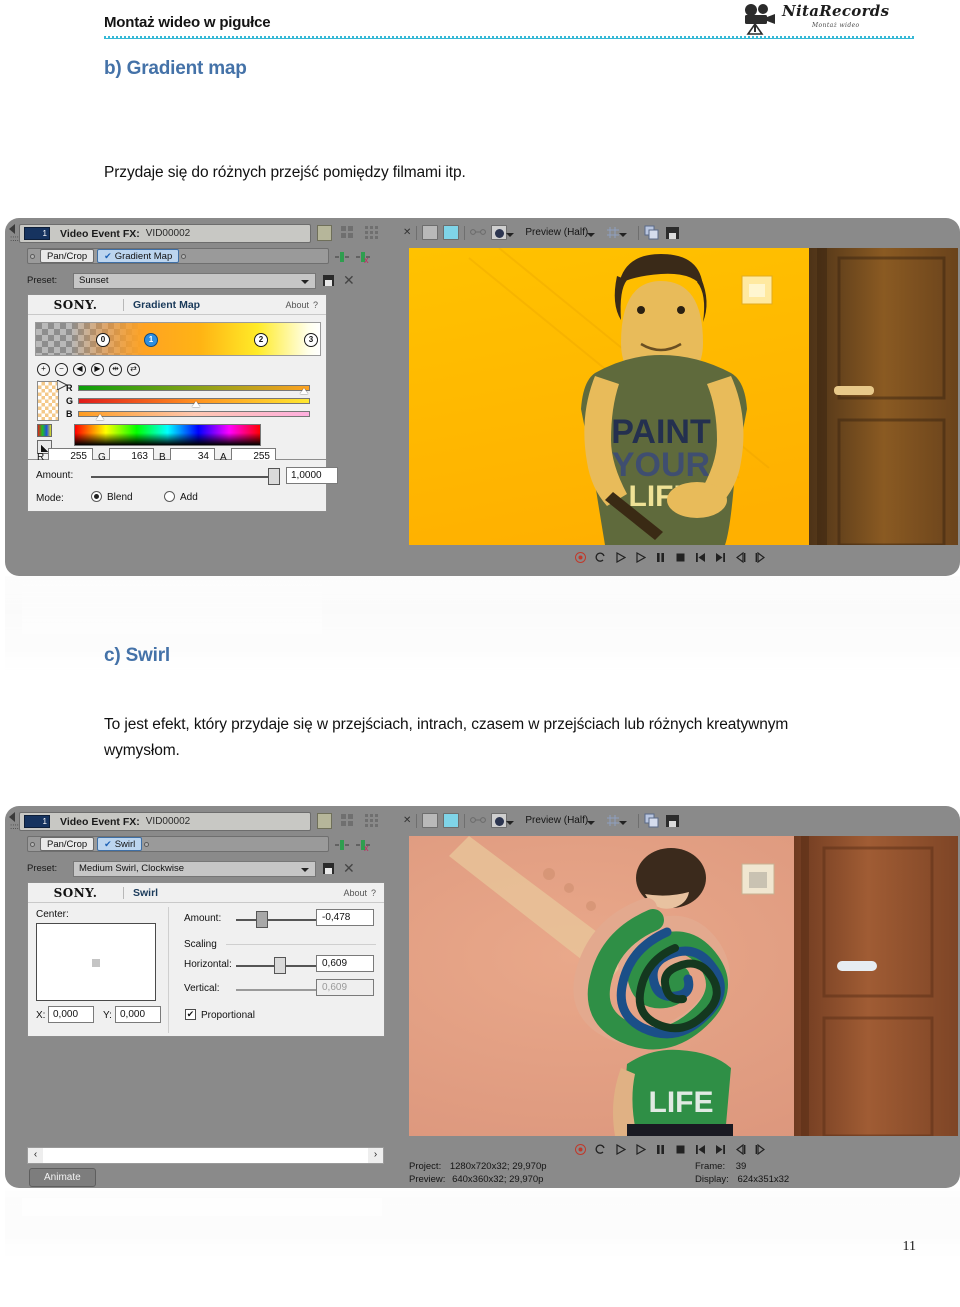 This screenshot has width=960, height=1307. Describe the element at coordinates (35, 1155) in the screenshot. I see `scroll-left-button: ‹` at that location.